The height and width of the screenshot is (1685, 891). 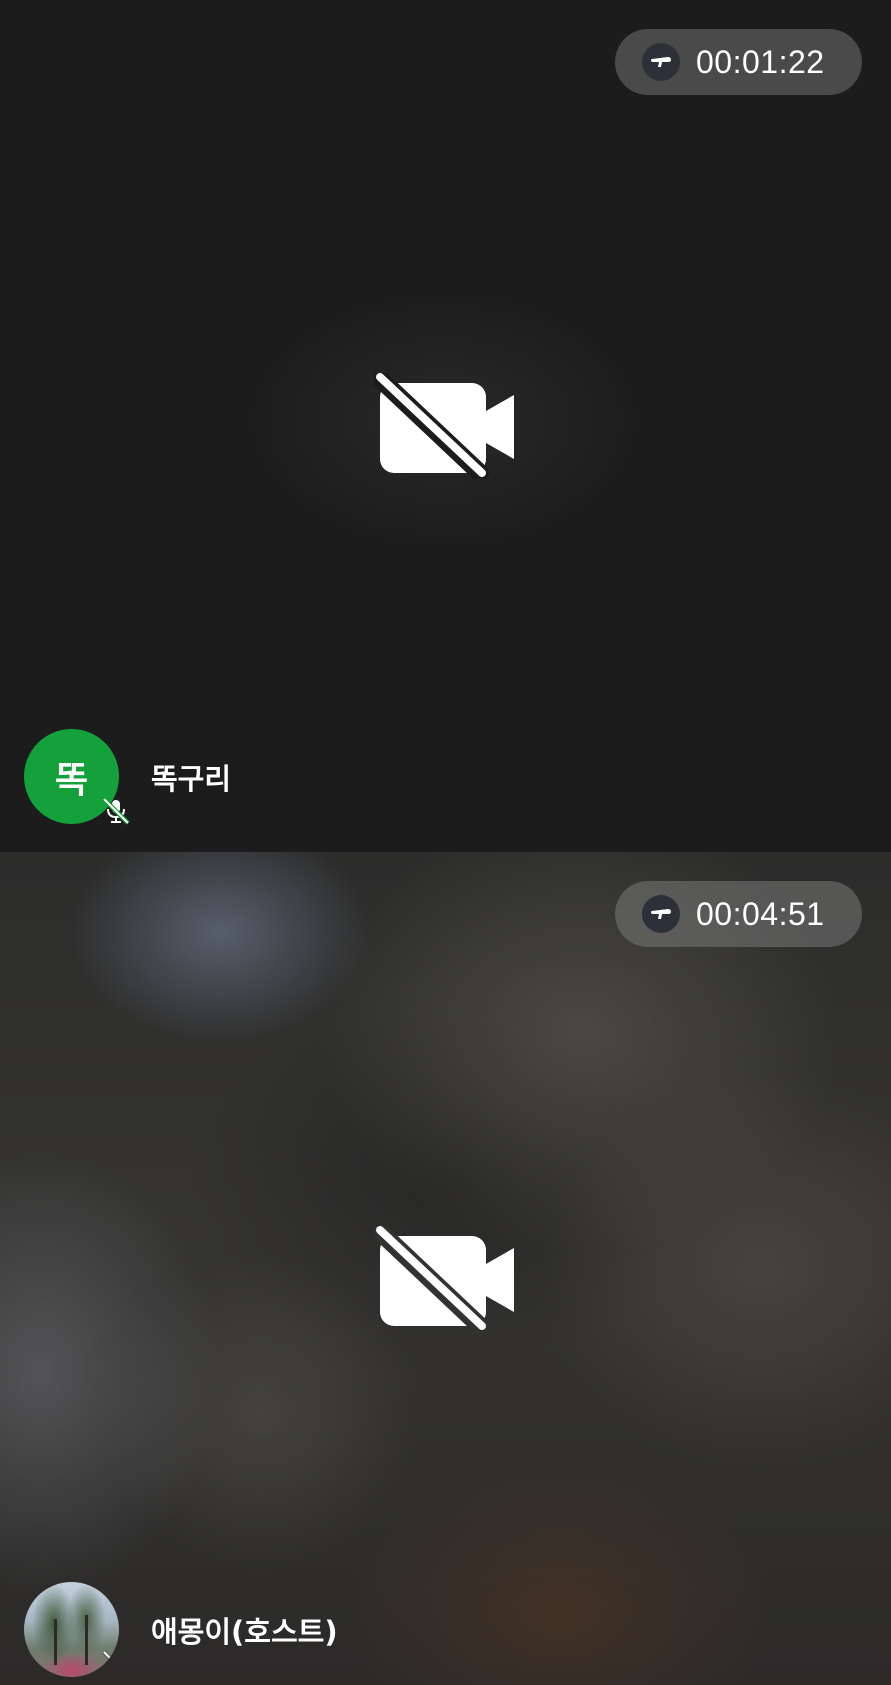 I want to click on participant-info: 애몽이(호스트), so click(x=181, y=1629).